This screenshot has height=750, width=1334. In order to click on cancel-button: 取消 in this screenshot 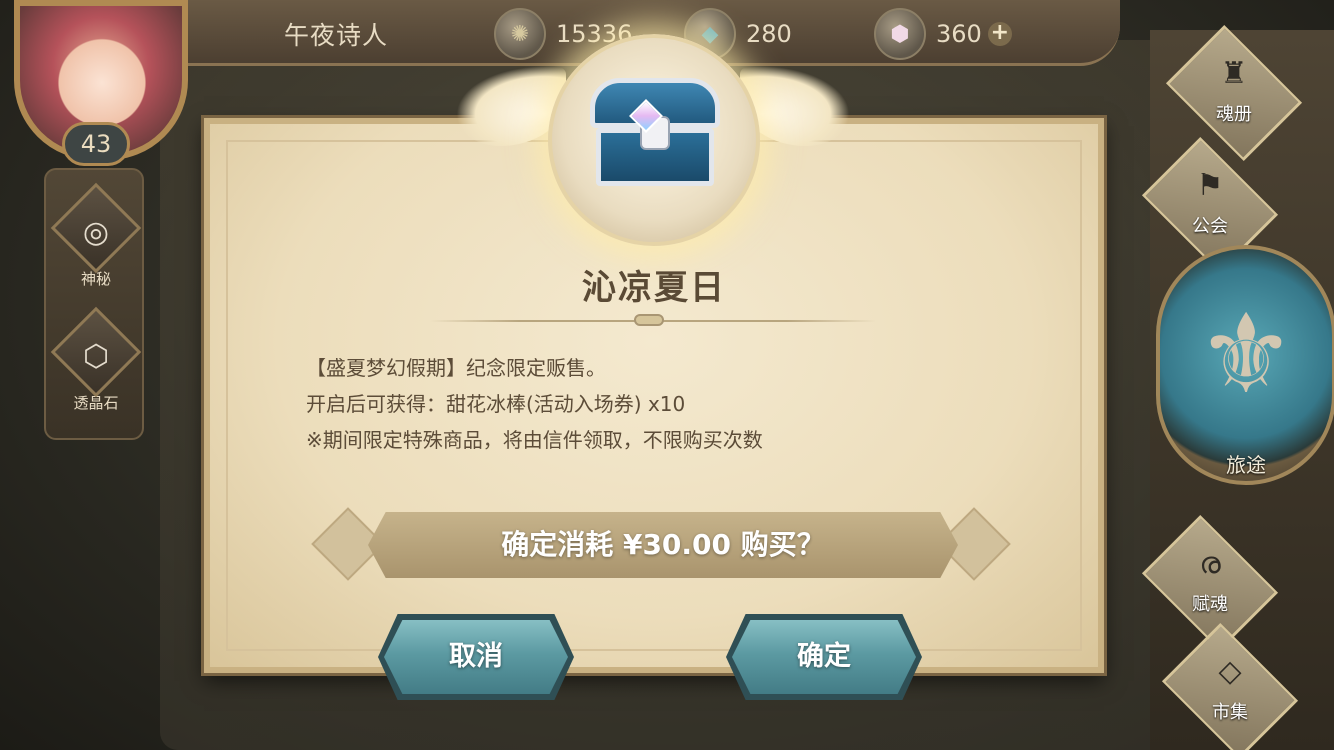, I will do `click(476, 657)`.